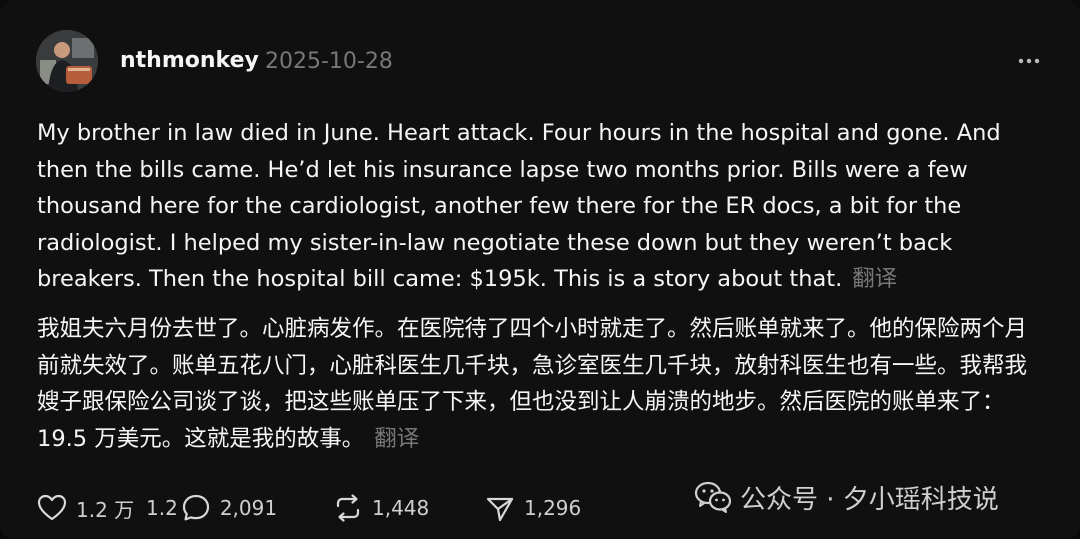 Image resolution: width=1080 pixels, height=539 pixels. Describe the element at coordinates (553, 508) in the screenshot. I see `share-count: 1,296` at that location.